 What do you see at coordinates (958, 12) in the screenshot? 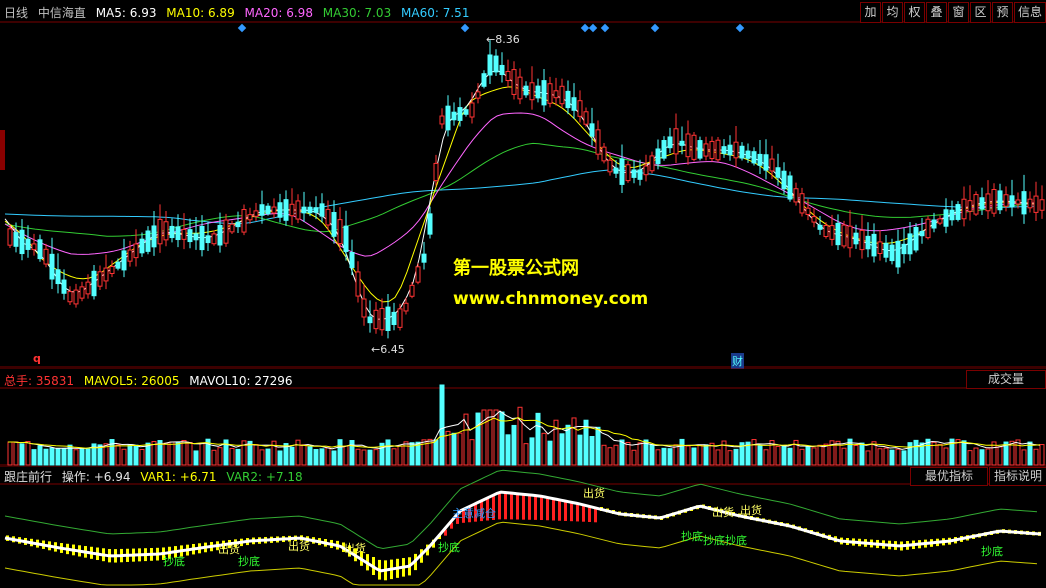
I see `window-button: 窗` at bounding box center [958, 12].